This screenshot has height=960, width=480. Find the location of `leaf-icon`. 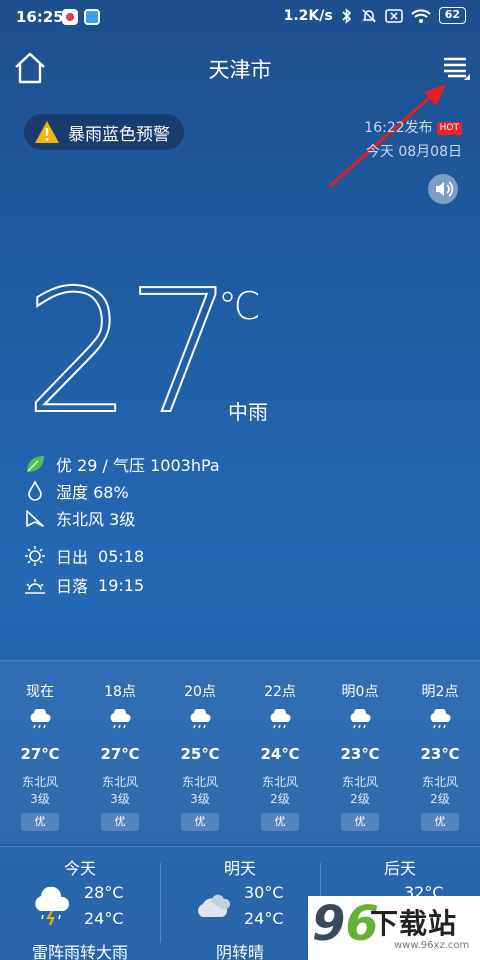

leaf-icon is located at coordinates (35, 464).